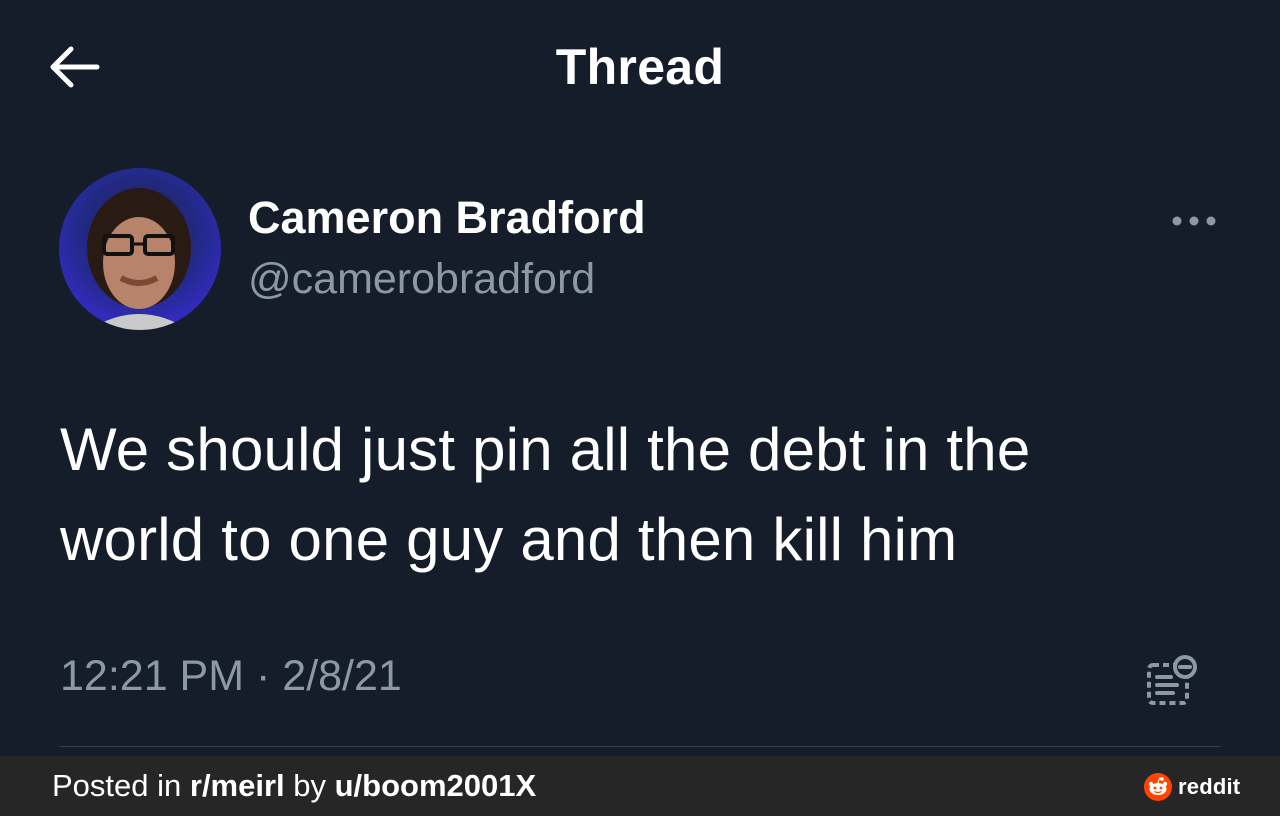  Describe the element at coordinates (152, 676) in the screenshot. I see `tweet-time: 12:21 PM` at that location.